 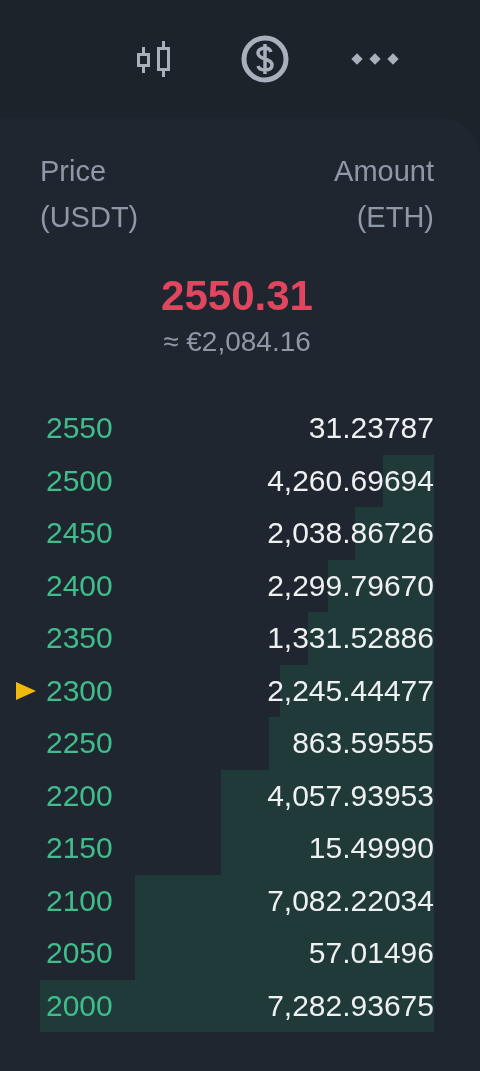 I want to click on amount-cell: 2,245.44477, so click(x=350, y=690).